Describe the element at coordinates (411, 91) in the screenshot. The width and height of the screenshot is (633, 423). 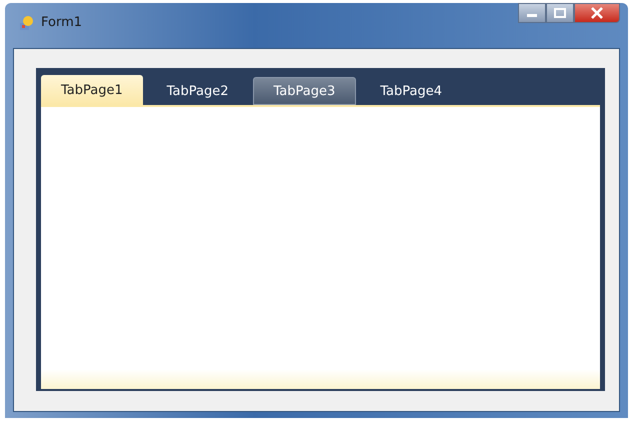
I see `tab: TabPage4` at that location.